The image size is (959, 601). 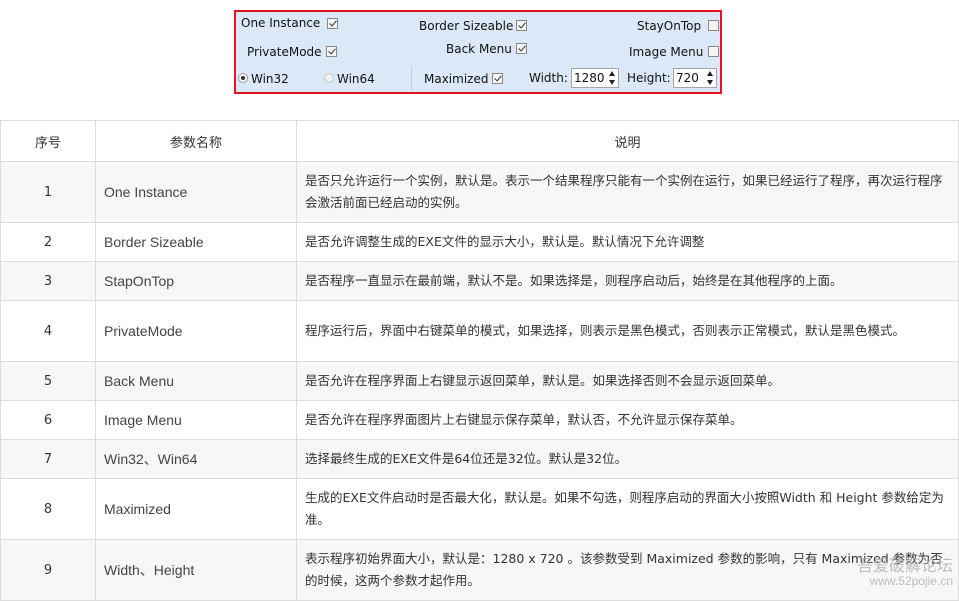 What do you see at coordinates (627, 141) in the screenshot?
I see `header-description: 说明` at bounding box center [627, 141].